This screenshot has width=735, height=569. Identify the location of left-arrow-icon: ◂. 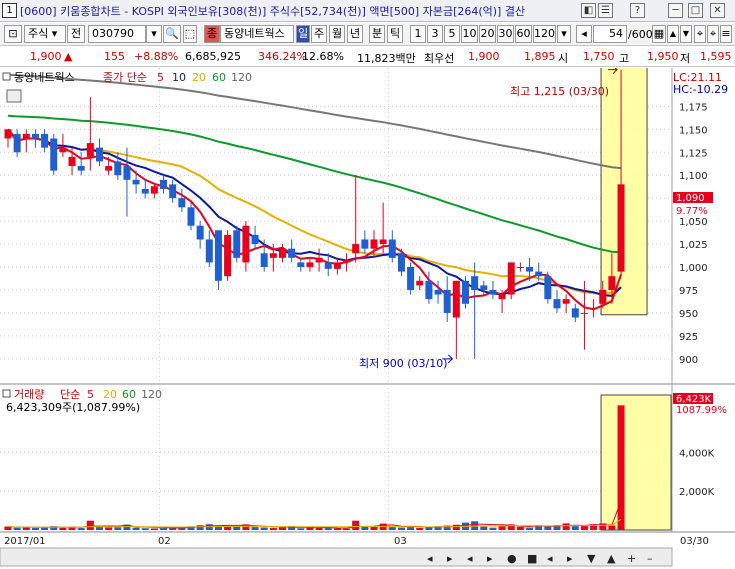
(584, 34).